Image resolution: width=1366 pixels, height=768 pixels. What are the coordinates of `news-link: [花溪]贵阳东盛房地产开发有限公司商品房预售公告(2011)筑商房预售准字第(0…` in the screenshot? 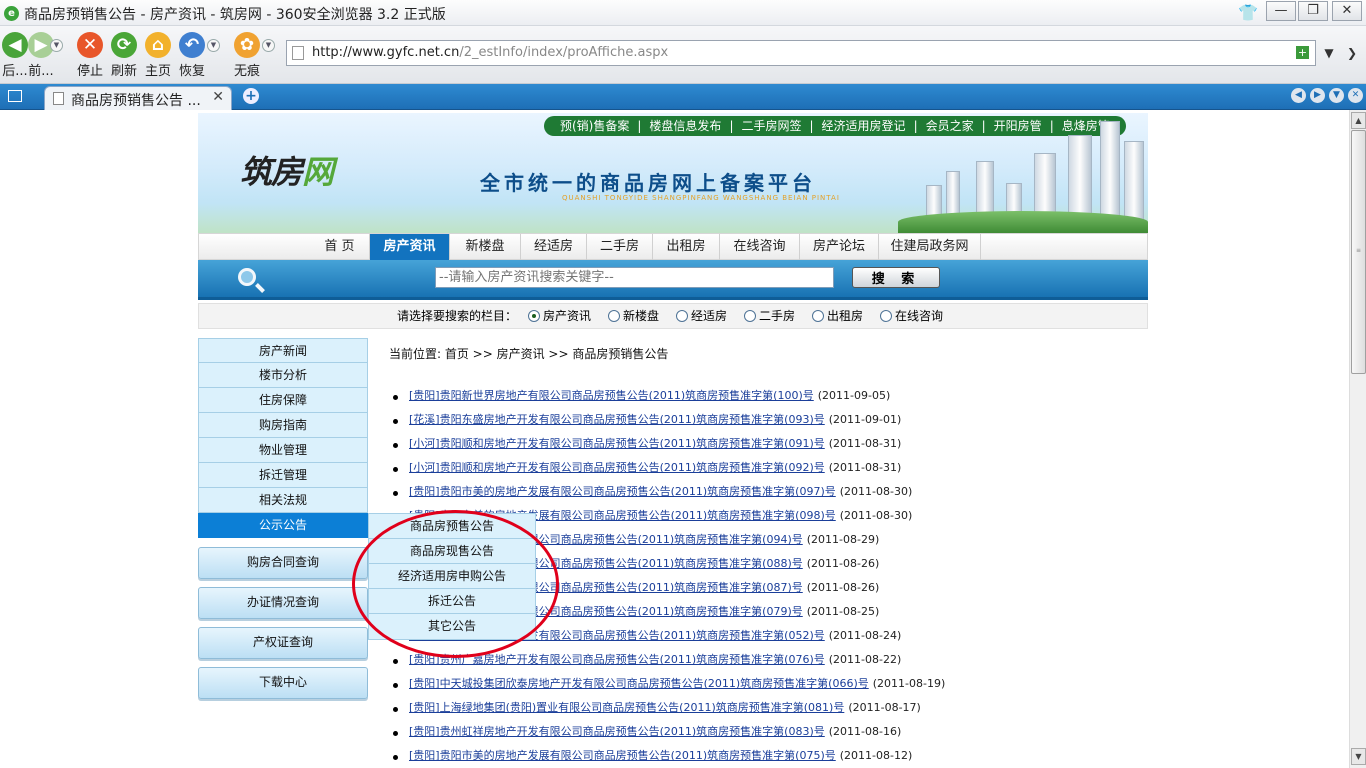 It's located at (617, 419).